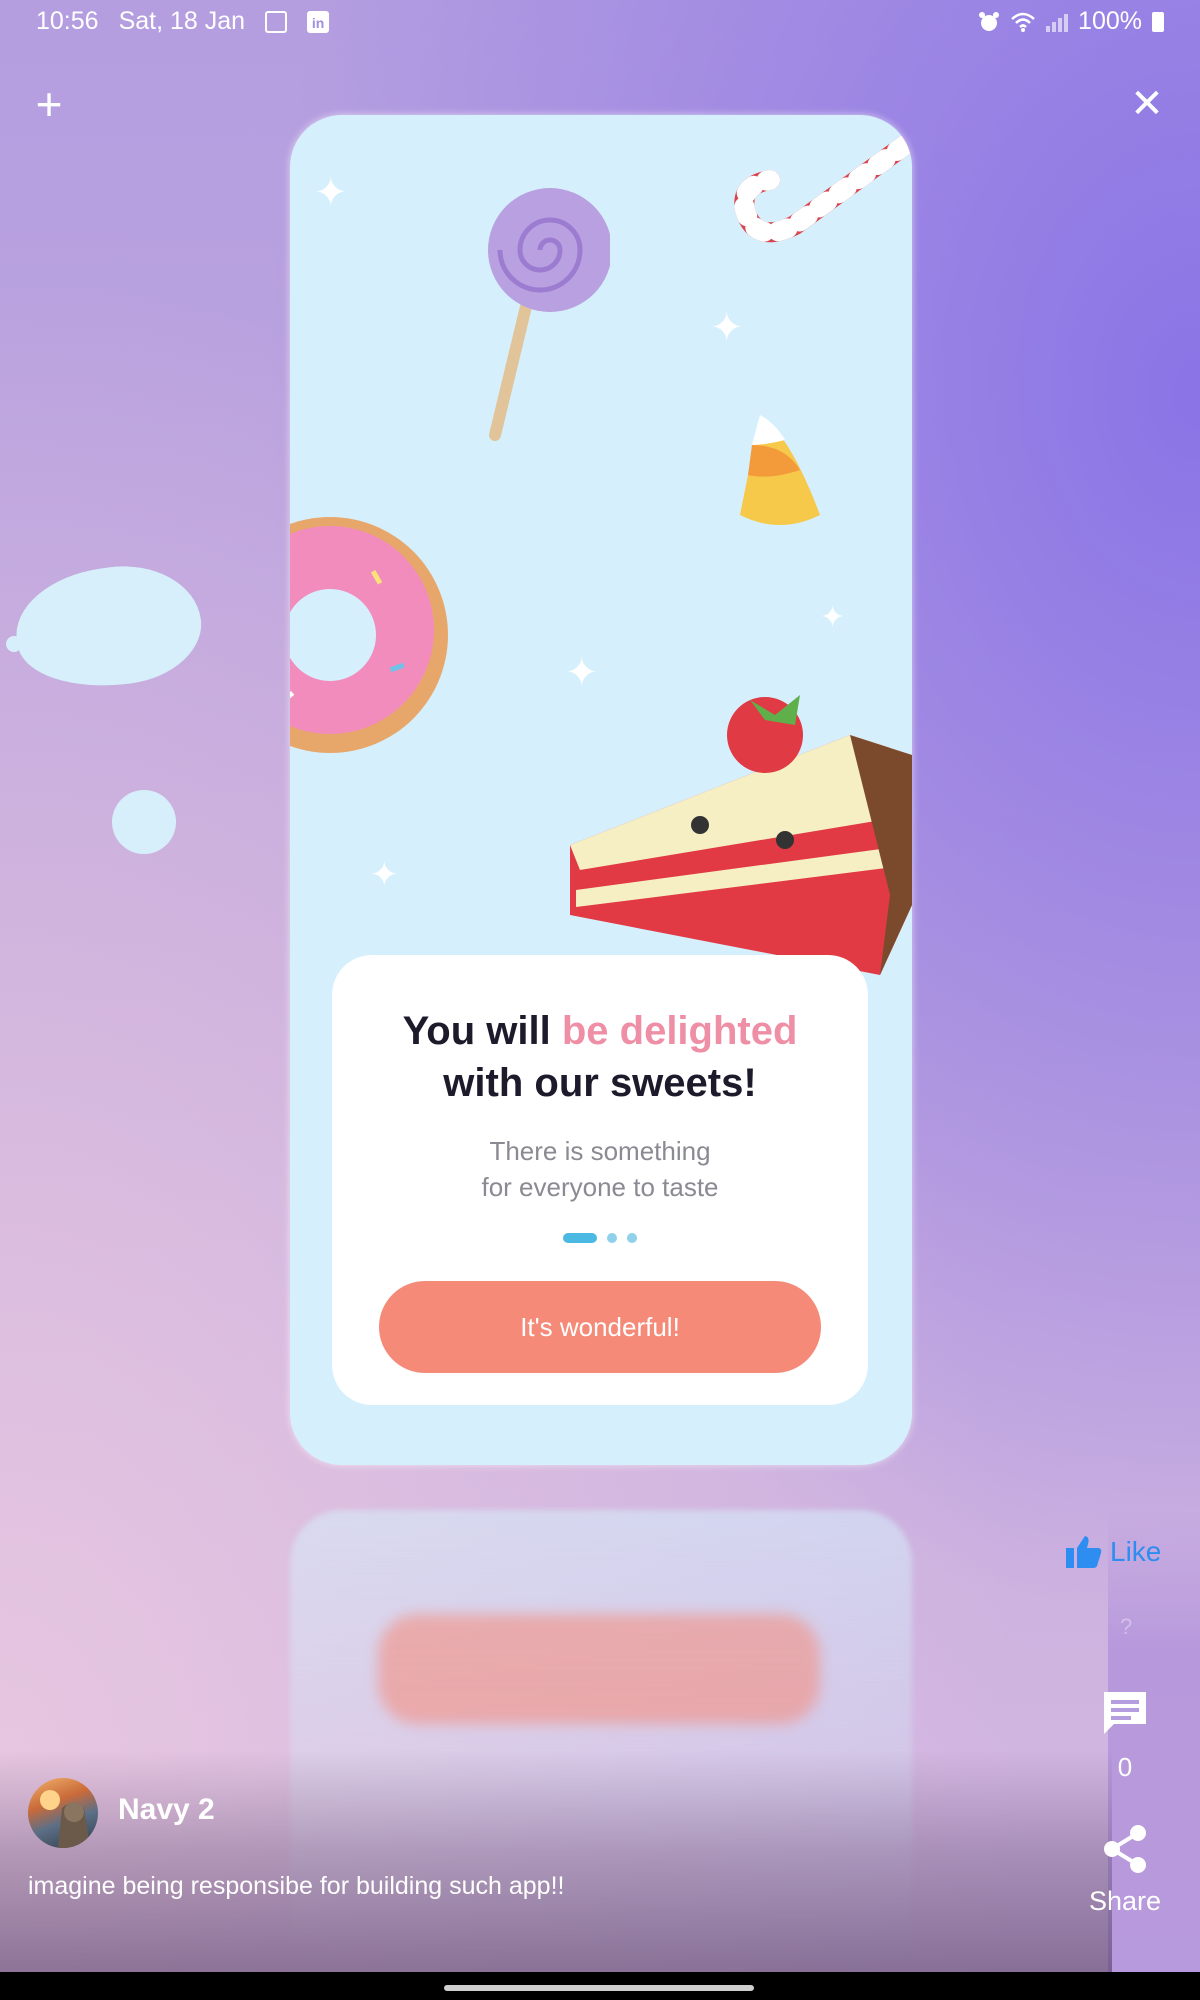 The width and height of the screenshot is (1200, 2000). I want to click on like-count-faded: ?, so click(1126, 1626).